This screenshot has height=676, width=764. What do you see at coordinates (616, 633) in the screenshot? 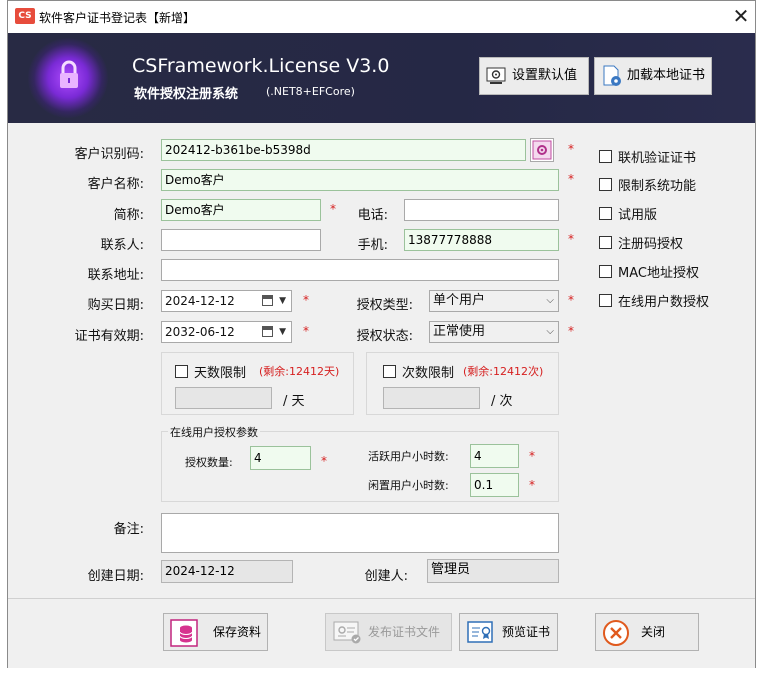
I see `close-circle-icon` at bounding box center [616, 633].